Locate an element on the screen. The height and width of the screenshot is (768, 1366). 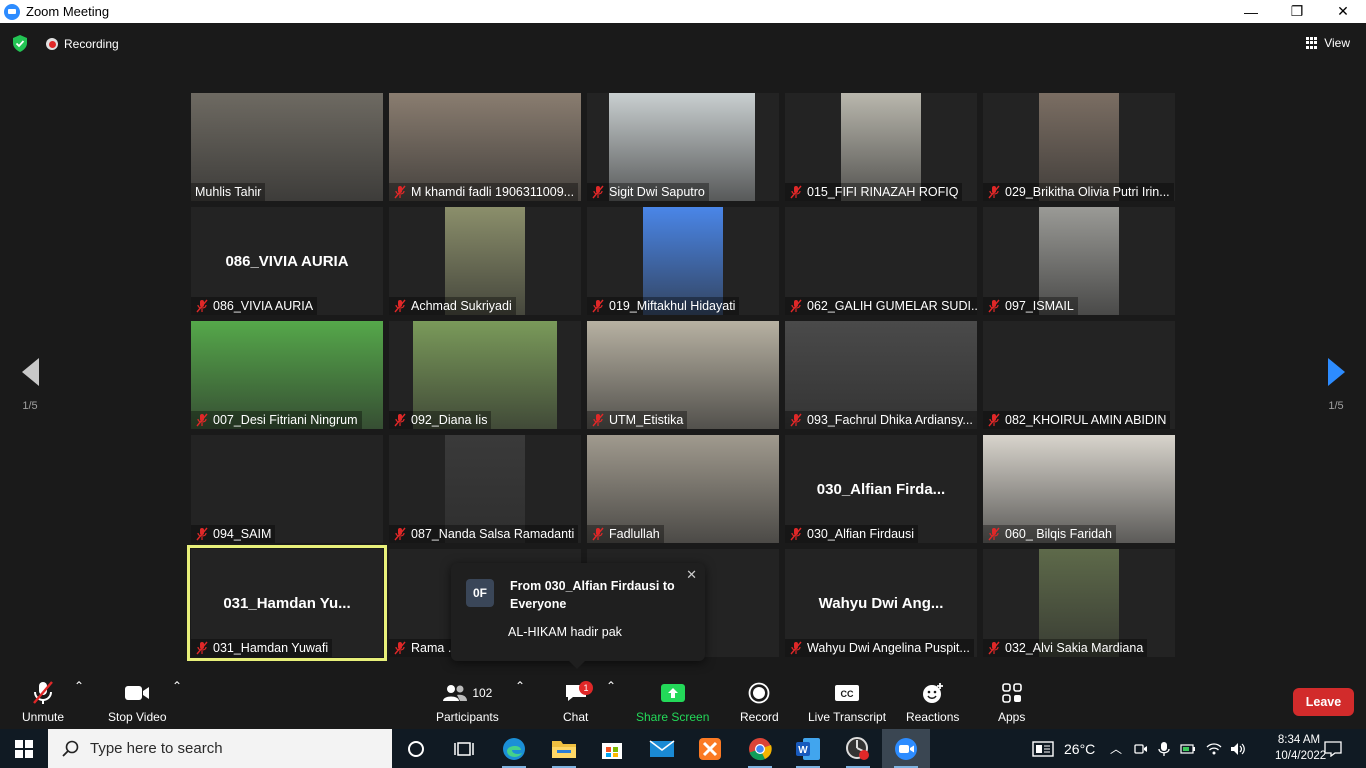
participant-tile: 031_Hamdan Yu... 031_Hamdan Yuwafi is located at coordinates (287, 603).